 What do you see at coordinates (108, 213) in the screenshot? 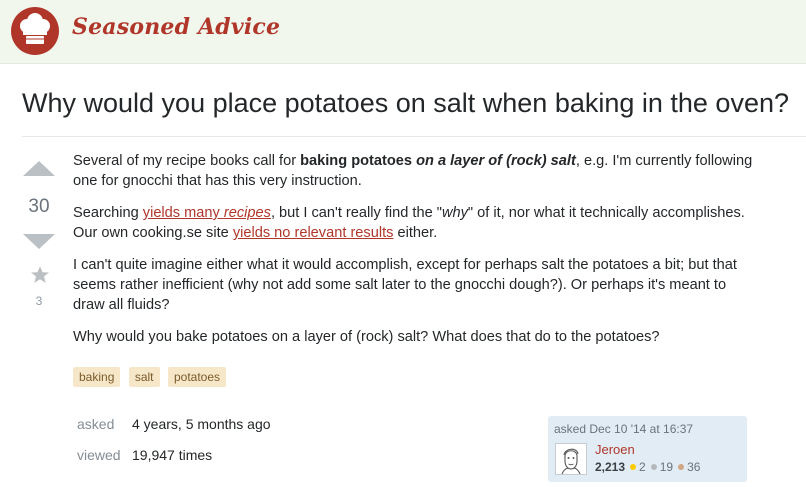
I see `text: Searching` at bounding box center [108, 213].